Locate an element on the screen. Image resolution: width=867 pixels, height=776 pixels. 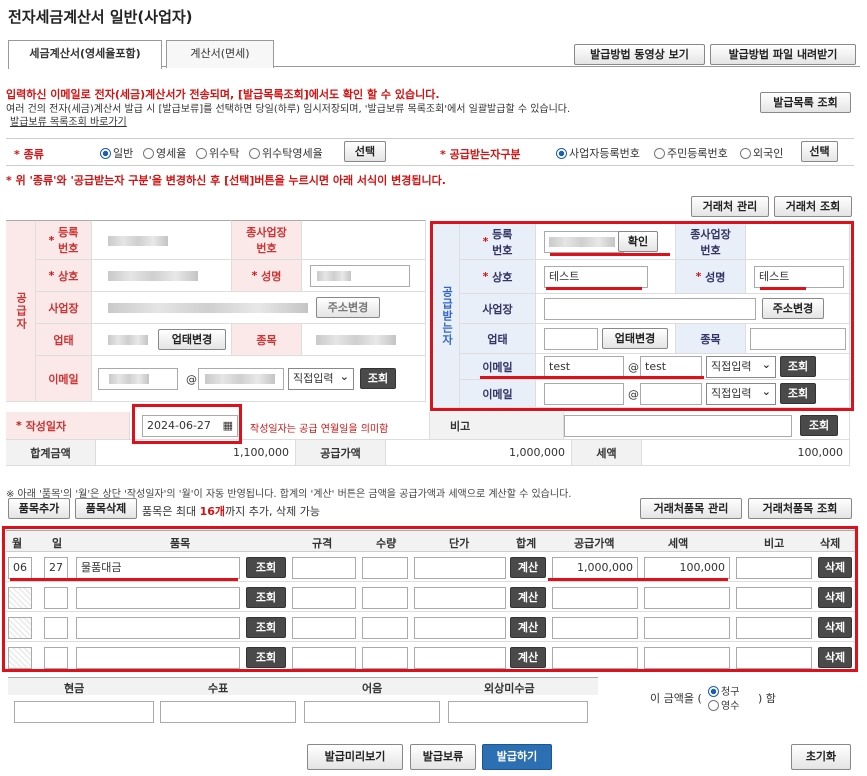
supplier-email-cell: @ 직접입력 조회 is located at coordinates (259, 379).